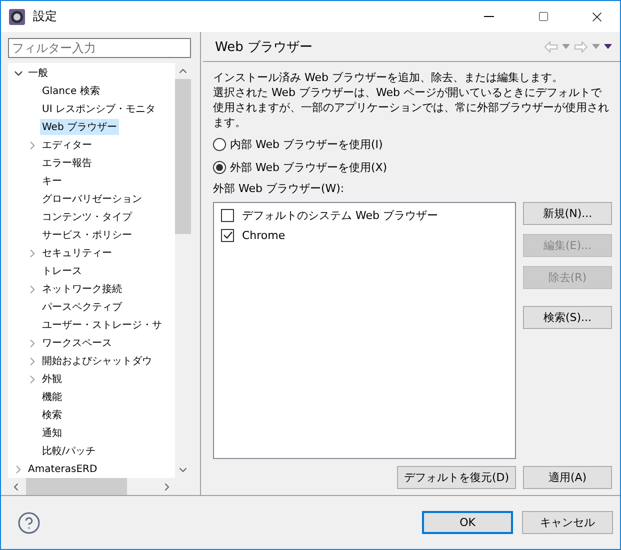 The image size is (621, 550). Describe the element at coordinates (69, 451) in the screenshot. I see `tree-item: 比較/パッチ` at that location.